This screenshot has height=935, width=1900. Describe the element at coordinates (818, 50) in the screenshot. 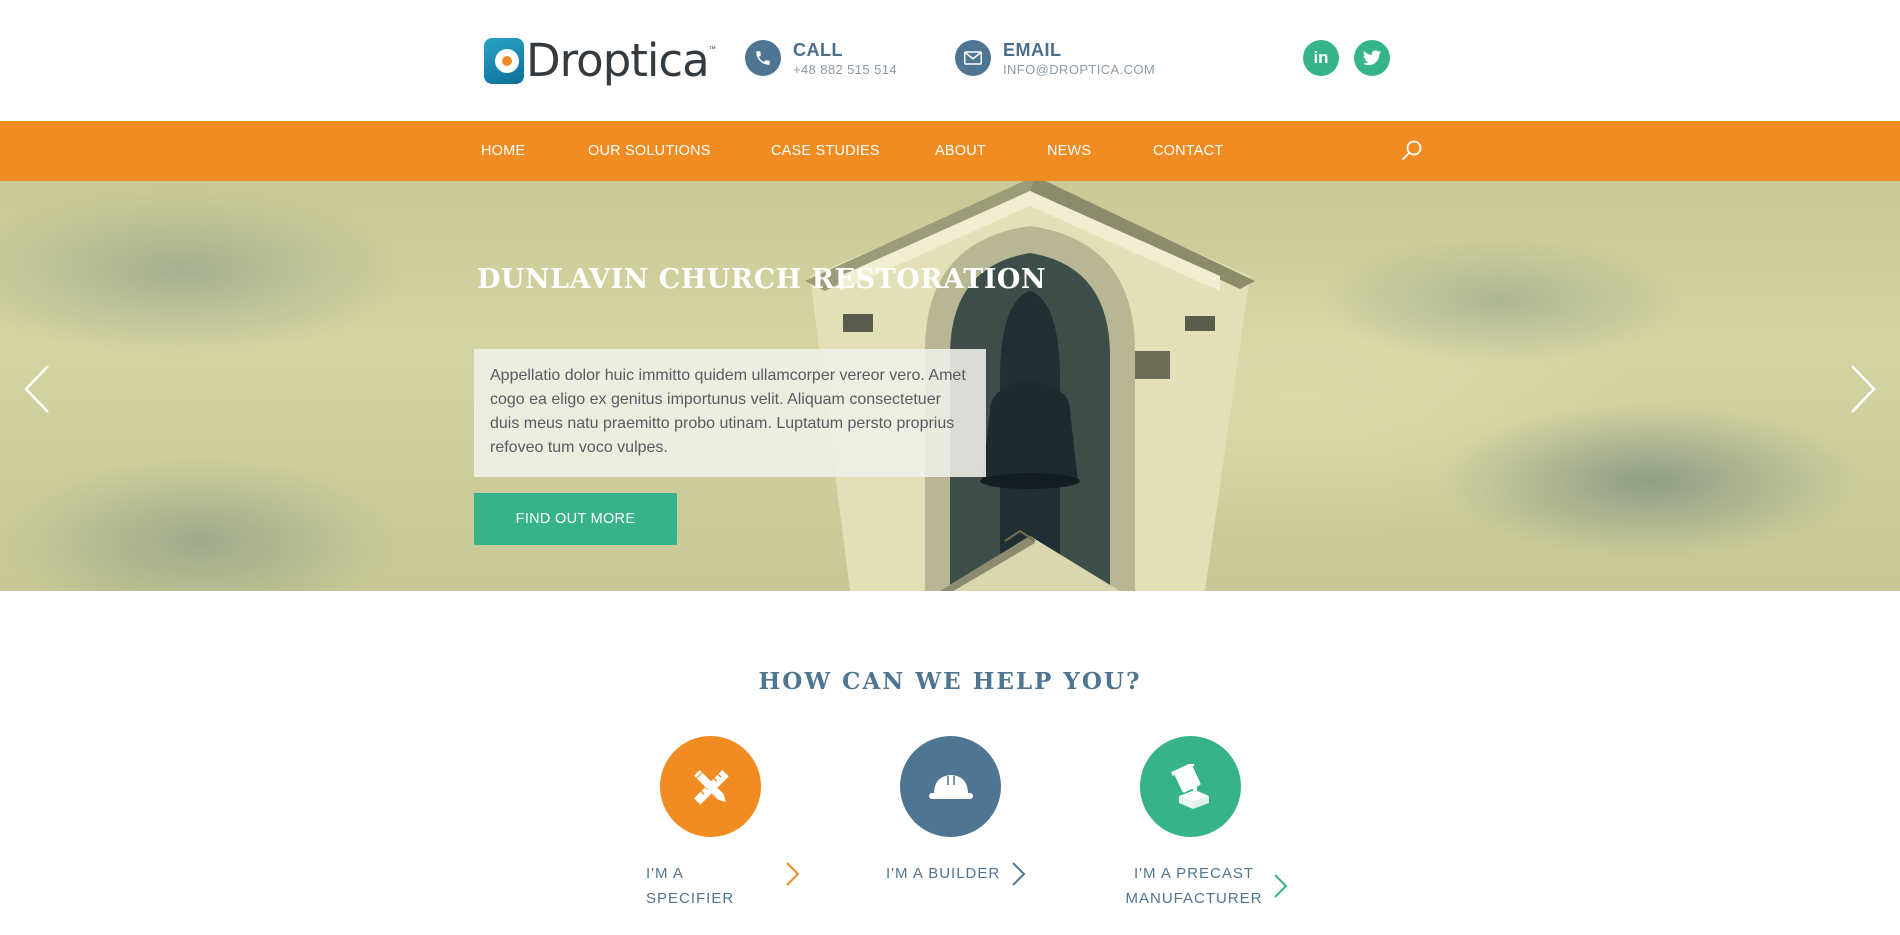

I see `call-label: CALL` at that location.